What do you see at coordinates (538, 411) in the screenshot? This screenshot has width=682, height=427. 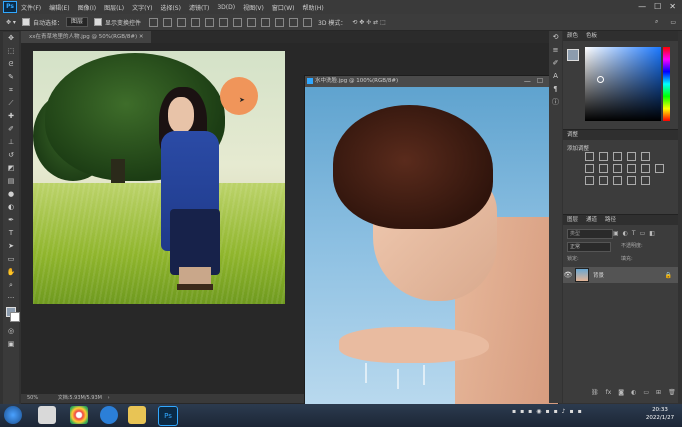 I see `tray-icon: ◉` at bounding box center [538, 411].